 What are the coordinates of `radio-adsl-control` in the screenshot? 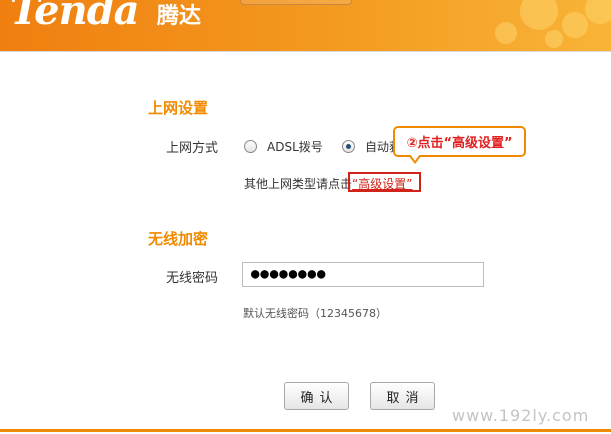 It's located at (250, 146).